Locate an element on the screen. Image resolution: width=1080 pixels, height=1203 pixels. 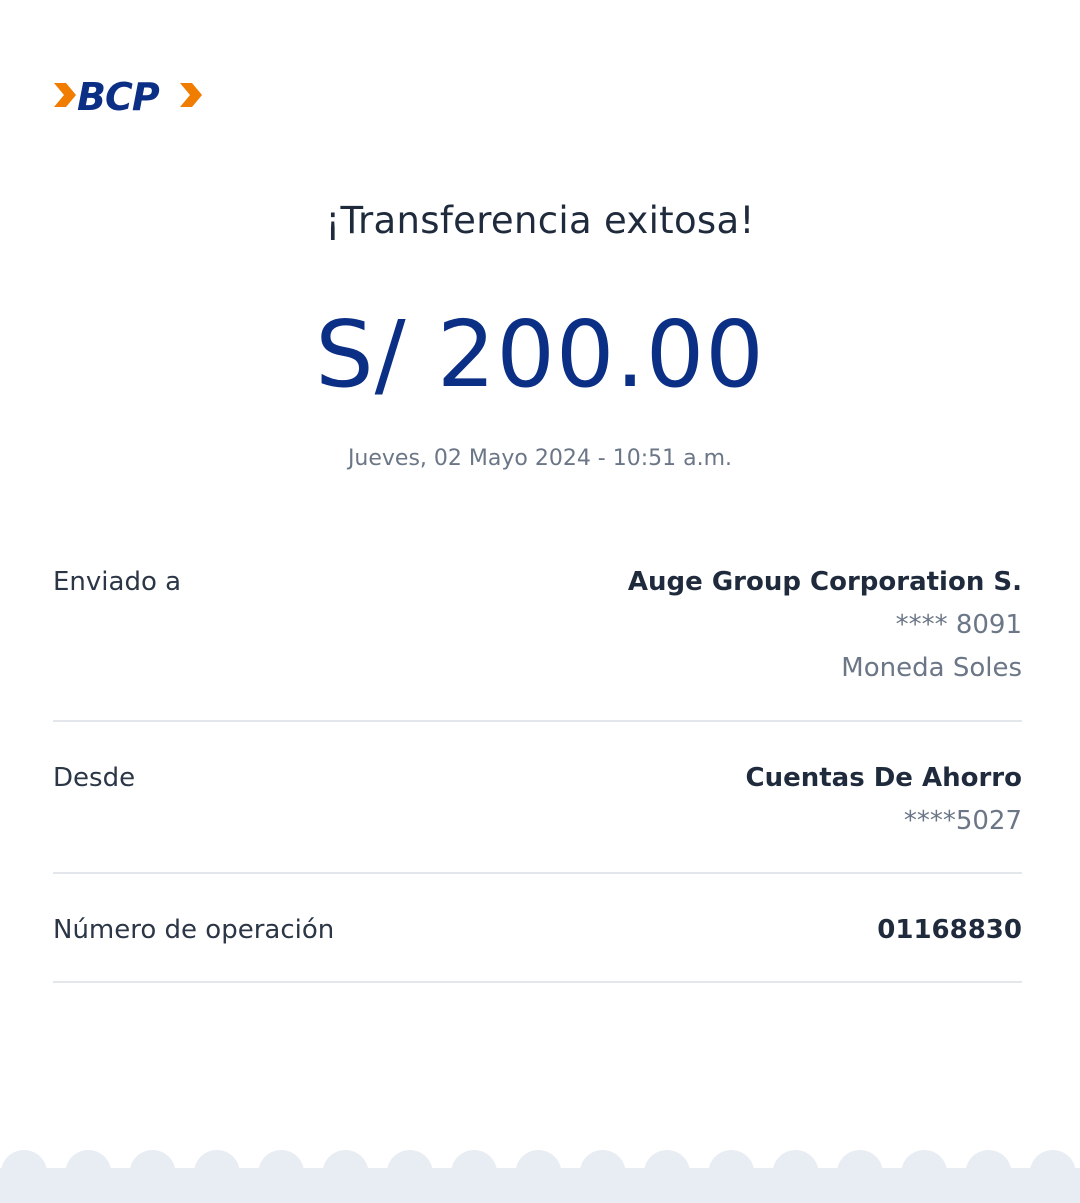
source-account-type: Cuentas De Ahorro is located at coordinates (883, 778).